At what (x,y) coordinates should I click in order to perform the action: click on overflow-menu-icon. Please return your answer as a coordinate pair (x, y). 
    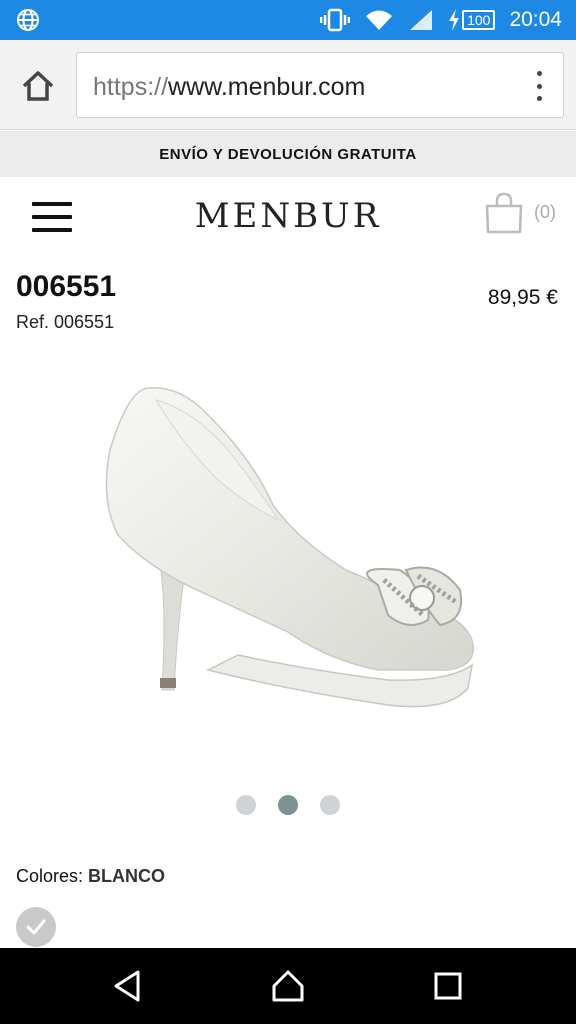
    Looking at the image, I should click on (539, 86).